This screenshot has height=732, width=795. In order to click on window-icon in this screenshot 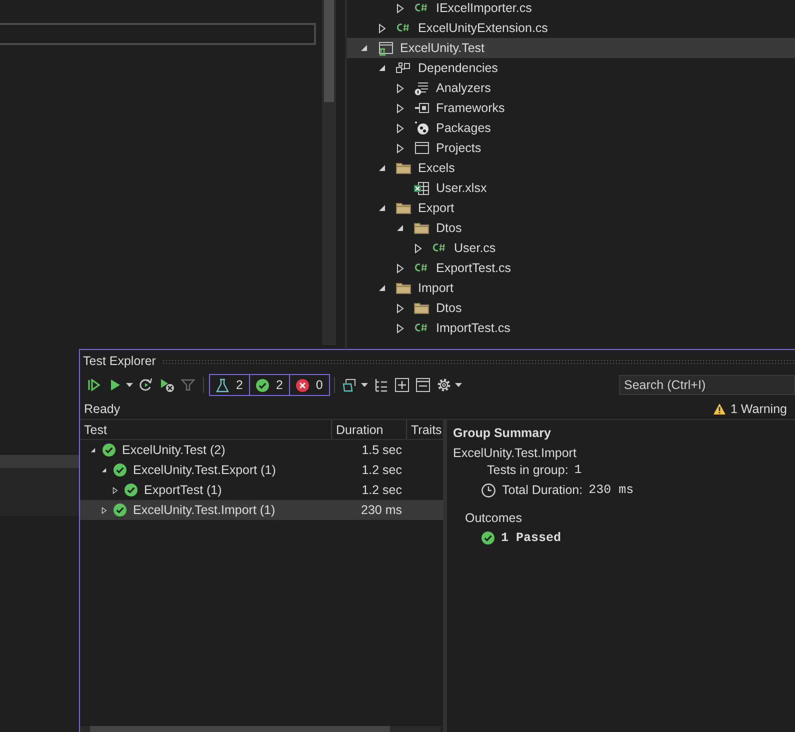, I will do `click(421, 148)`.